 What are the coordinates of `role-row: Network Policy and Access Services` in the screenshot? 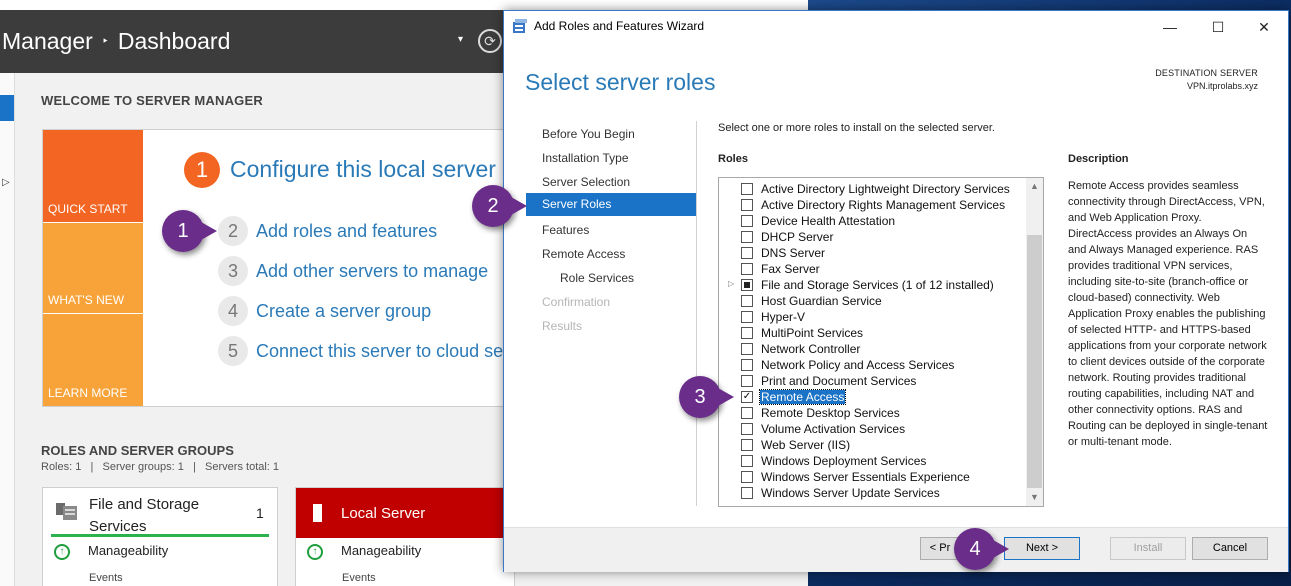 It's located at (872, 365).